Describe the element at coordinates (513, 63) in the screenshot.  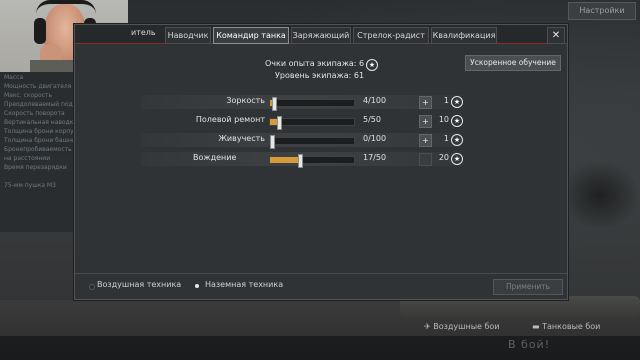
I see `accelerated-training-button: Ускоренное обучение` at that location.